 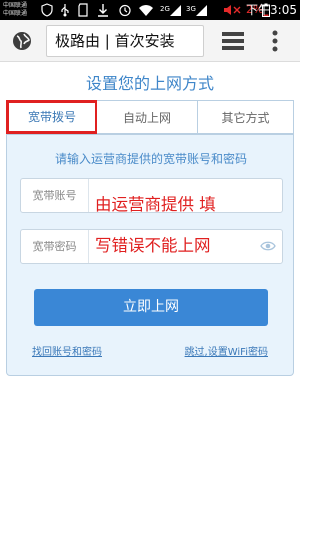 What do you see at coordinates (67, 350) in the screenshot?
I see `recover-account-link: 找回账号和密码` at bounding box center [67, 350].